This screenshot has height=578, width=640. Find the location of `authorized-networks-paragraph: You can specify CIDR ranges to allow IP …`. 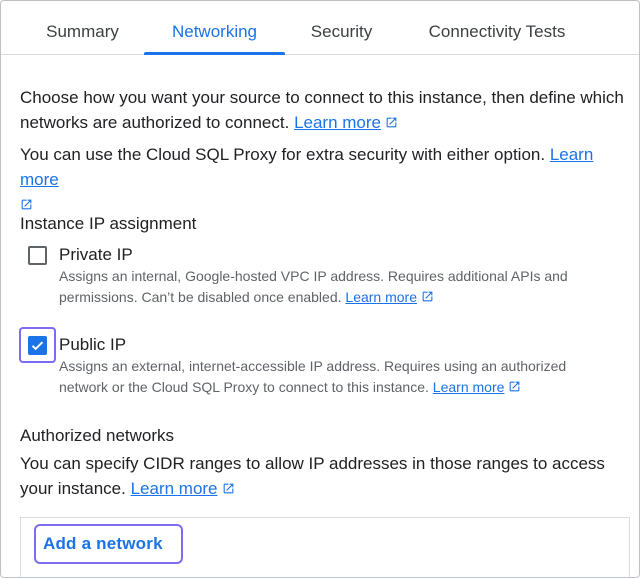

authorized-networks-paragraph: You can specify CIDR ranges to allow IP … is located at coordinates (325, 476).